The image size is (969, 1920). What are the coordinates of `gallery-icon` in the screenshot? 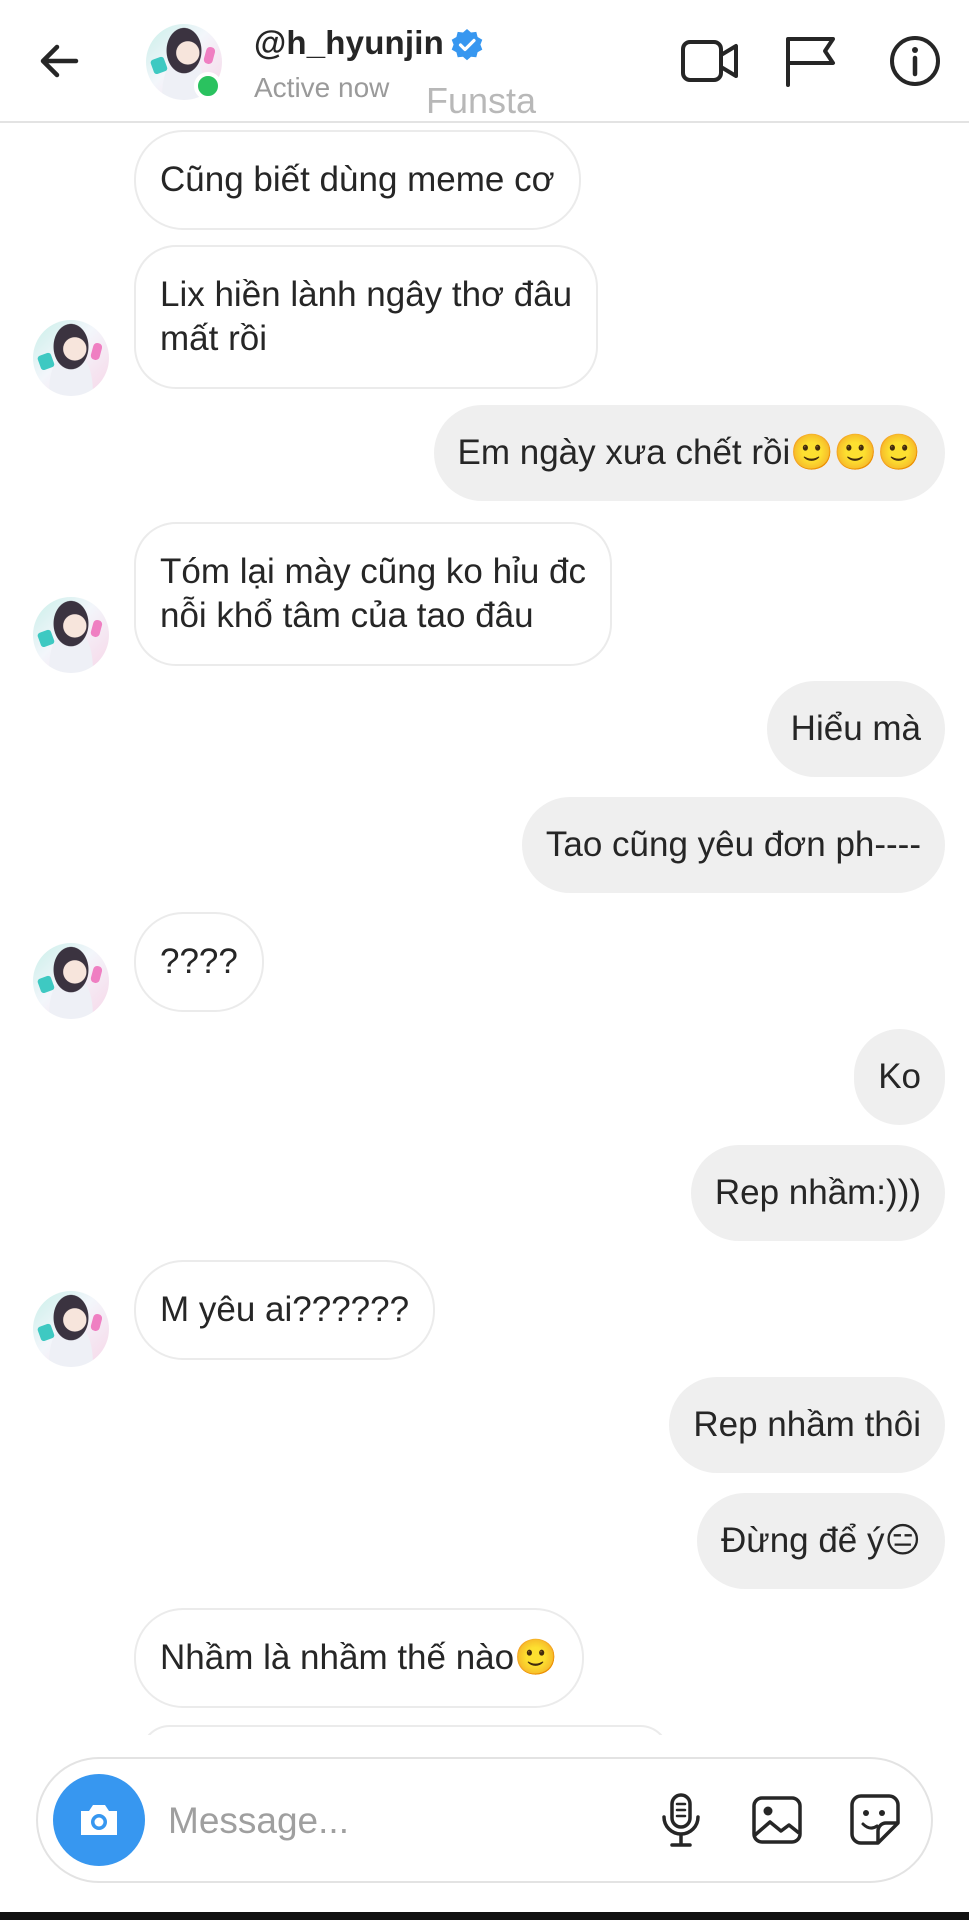 It's located at (777, 1820).